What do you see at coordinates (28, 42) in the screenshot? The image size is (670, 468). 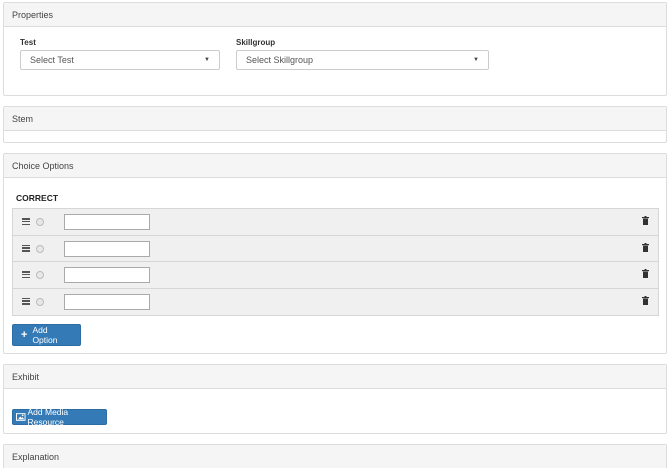 I see `test-label: Test` at bounding box center [28, 42].